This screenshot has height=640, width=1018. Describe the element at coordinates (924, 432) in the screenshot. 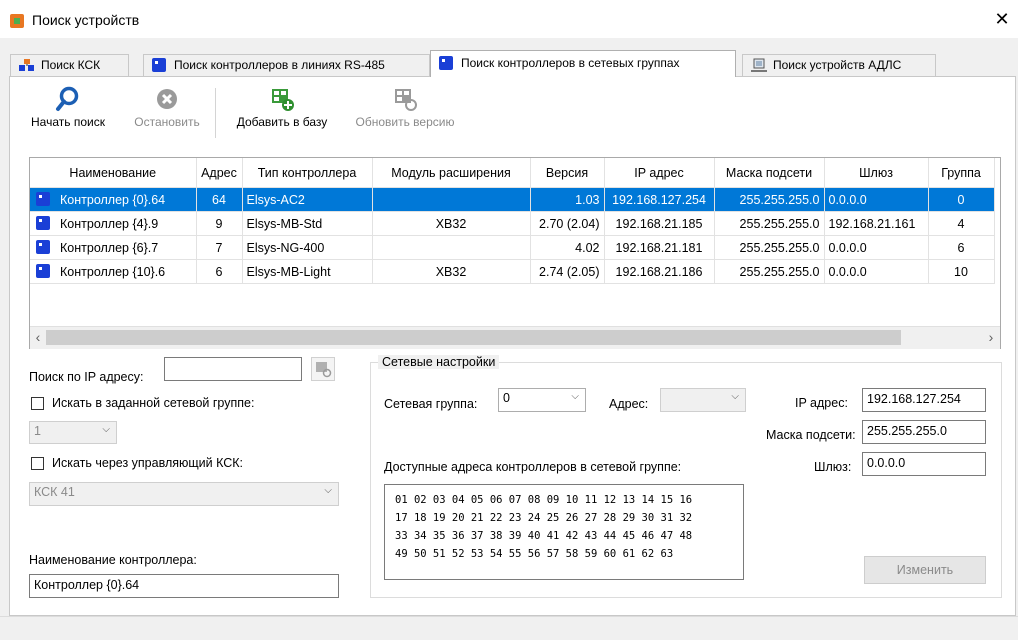

I see `subnet-mask-input: 255.255.255.0` at that location.